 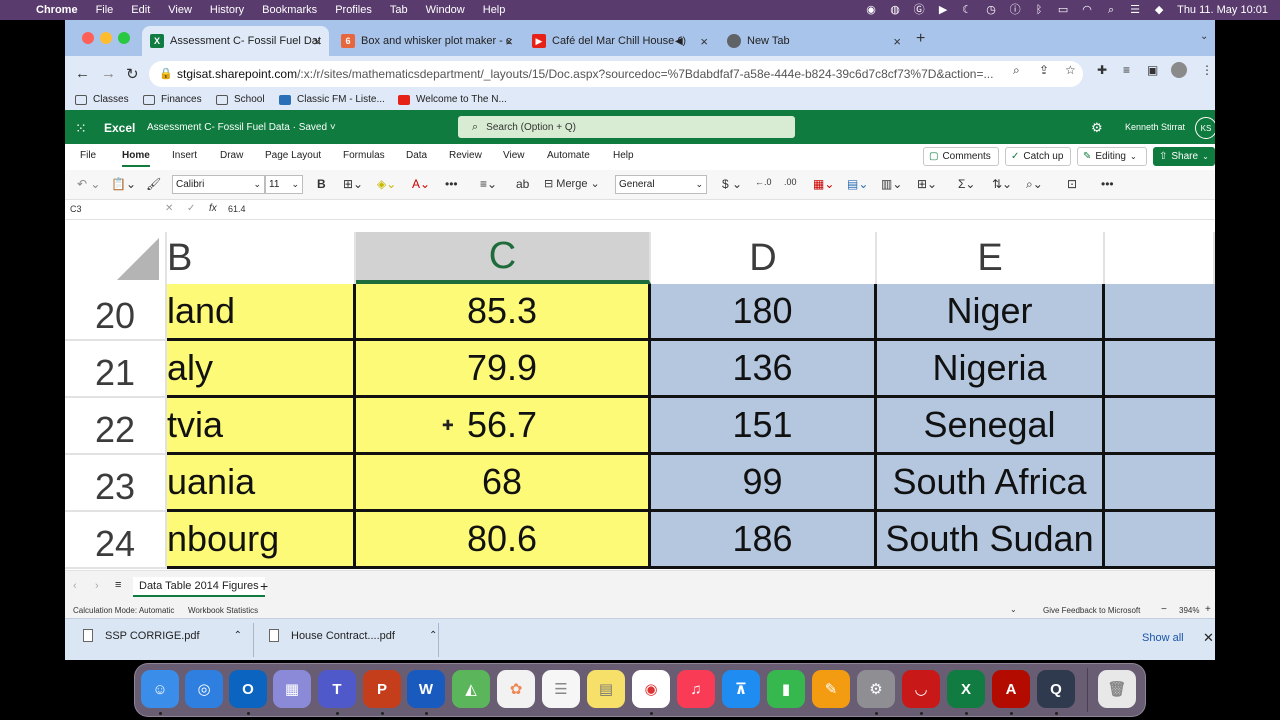 What do you see at coordinates (1112, 156) in the screenshot?
I see `editing-mode-button: ✎ Editing ⌄` at bounding box center [1112, 156].